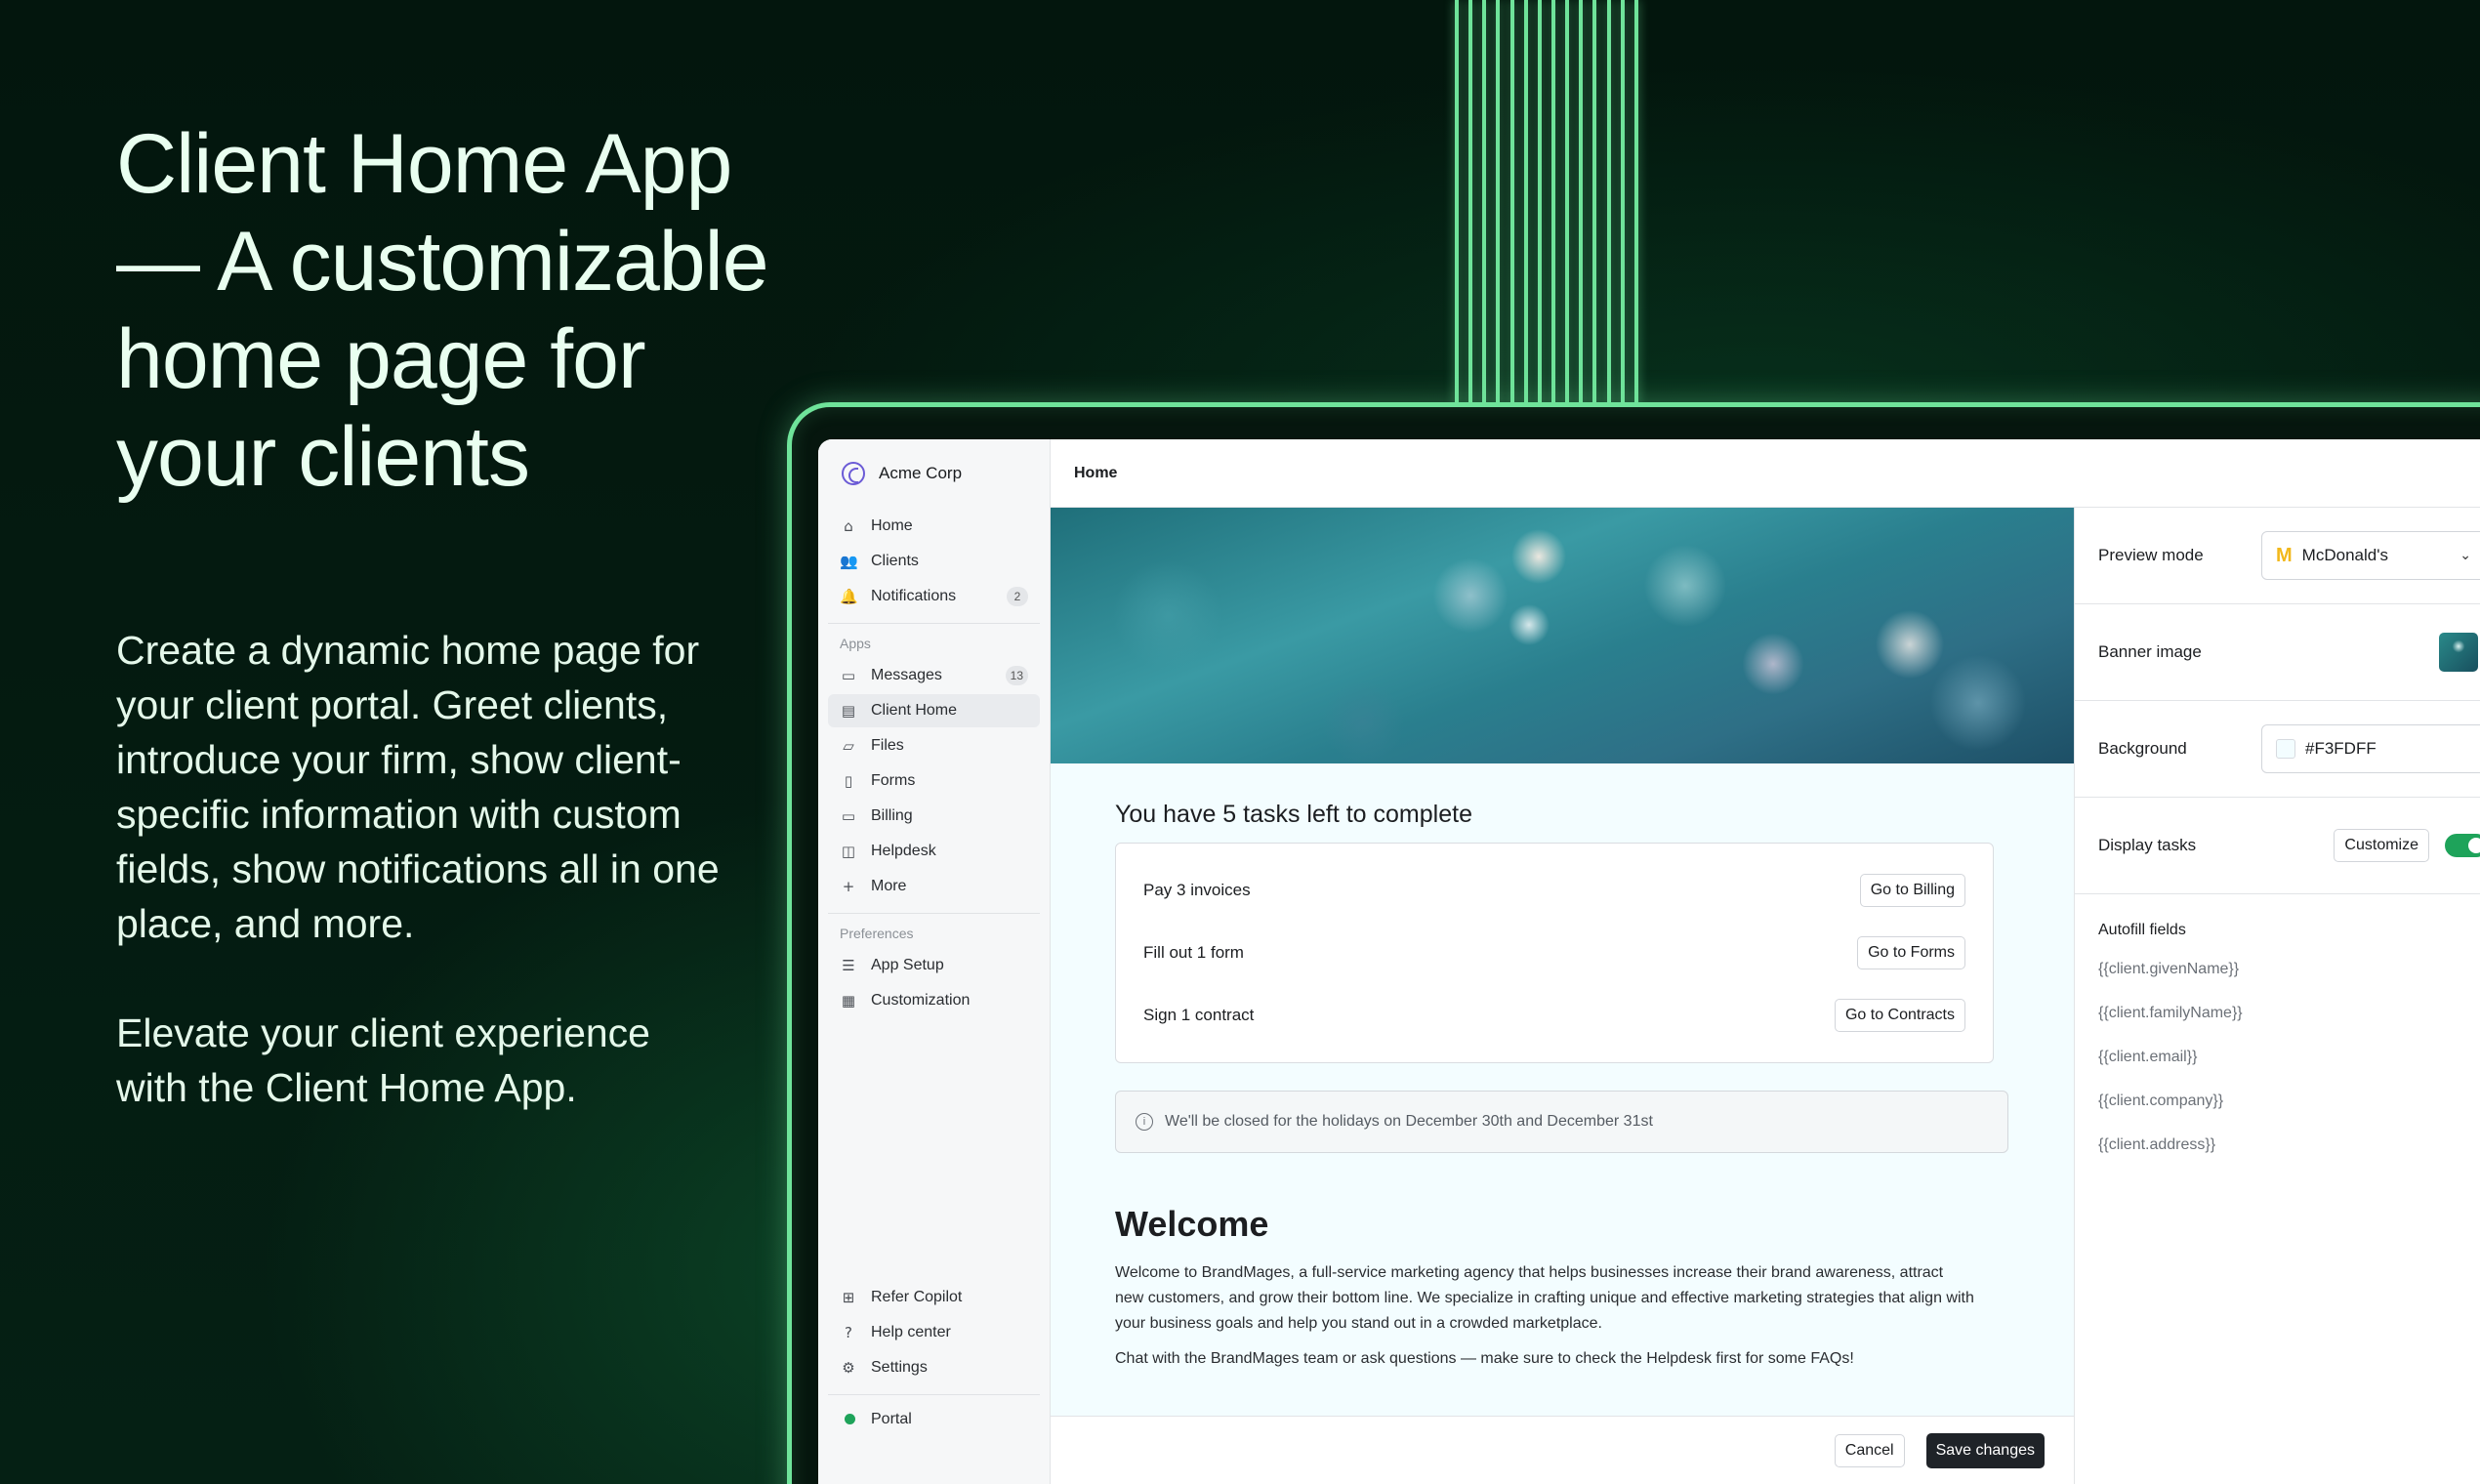  What do you see at coordinates (1017, 597) in the screenshot?
I see `notification-count-badge: 2` at bounding box center [1017, 597].